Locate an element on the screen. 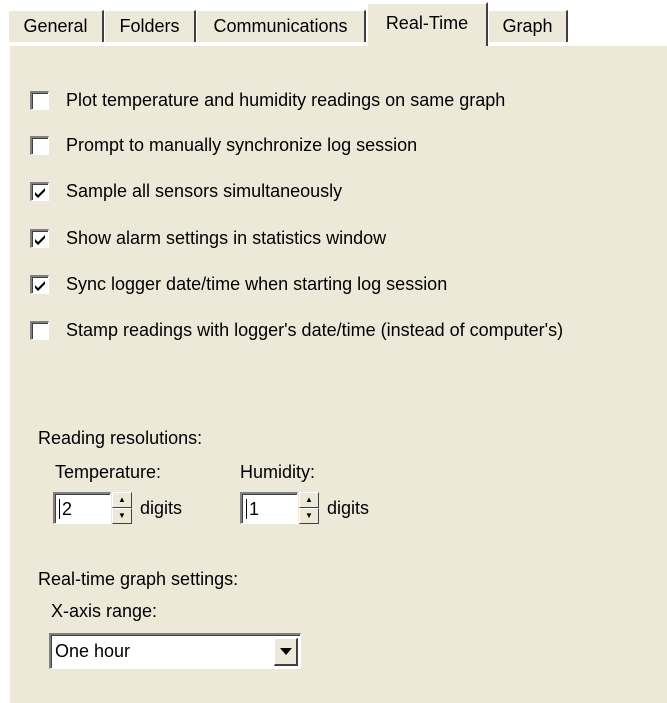  tab-communications: Communications is located at coordinates (281, 26).